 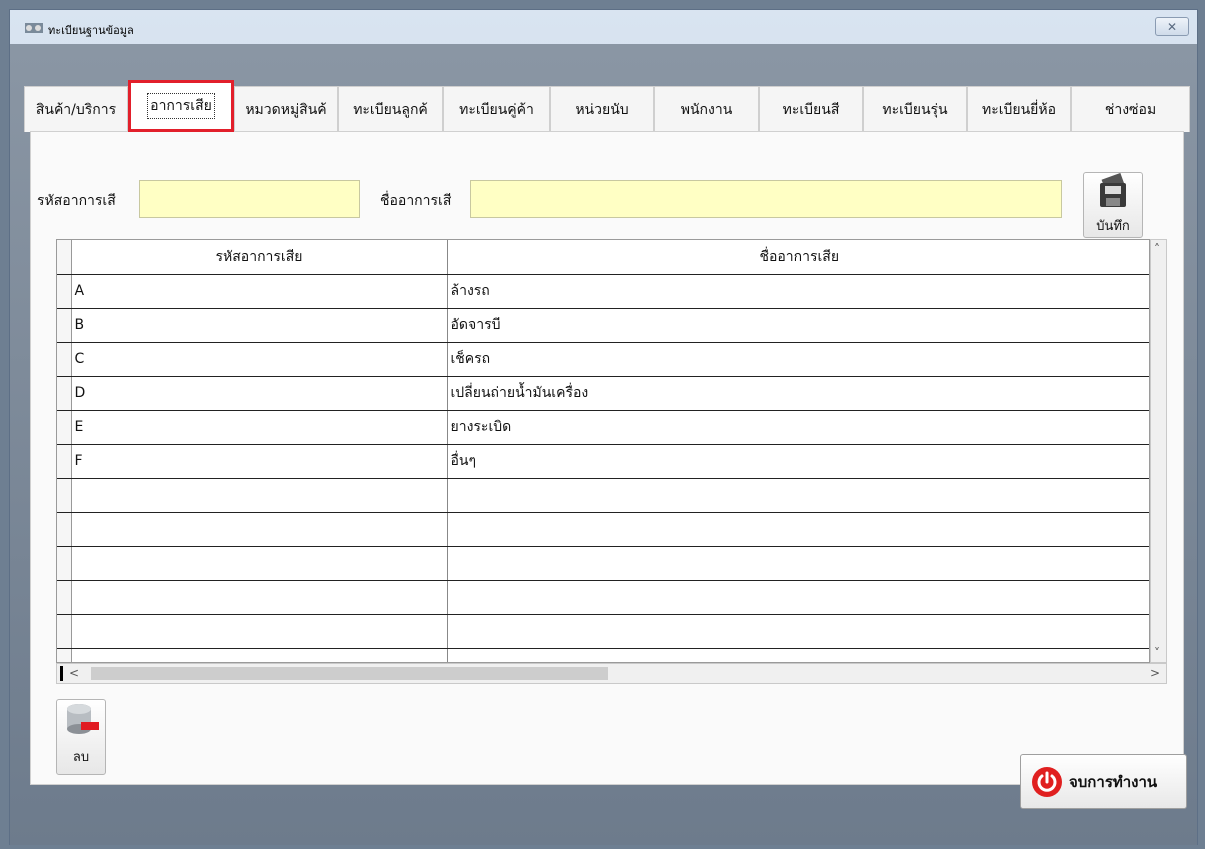 I want to click on tab-brands: ทะเบียนยี่ห้อ, so click(x=1019, y=109).